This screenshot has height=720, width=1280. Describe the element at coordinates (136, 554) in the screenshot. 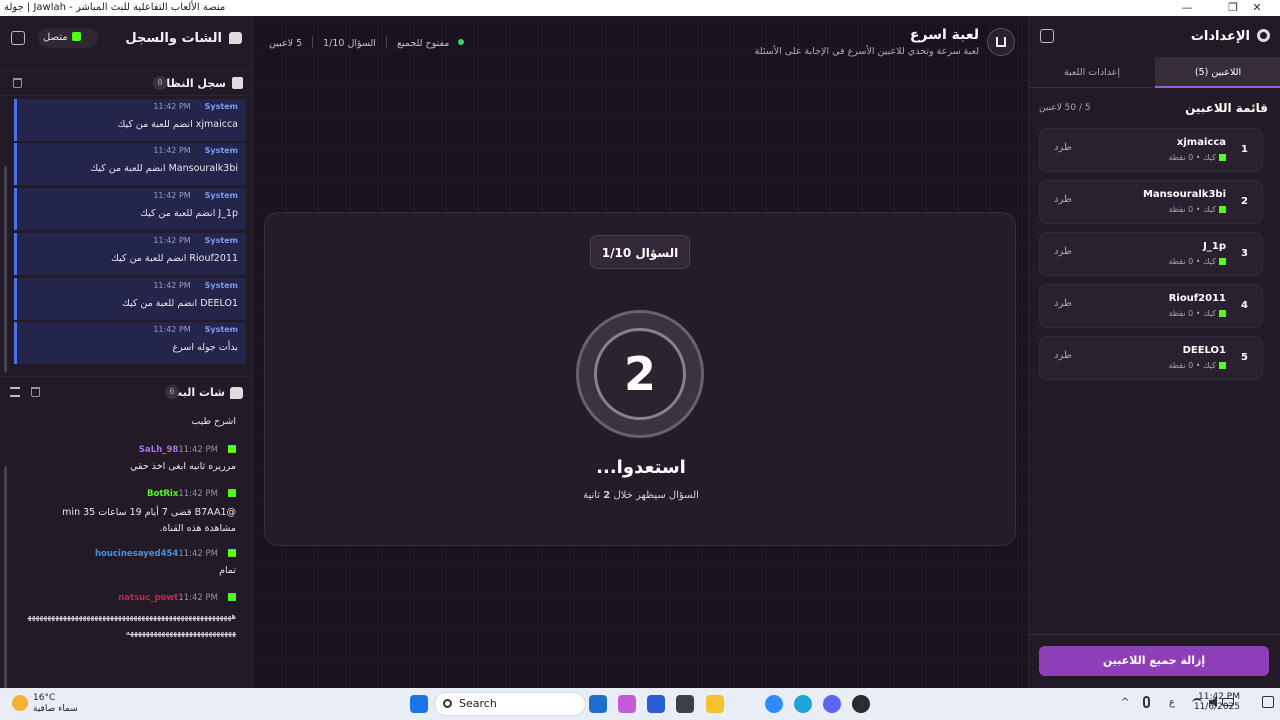

I see `chat-username: houcinesayed454` at that location.